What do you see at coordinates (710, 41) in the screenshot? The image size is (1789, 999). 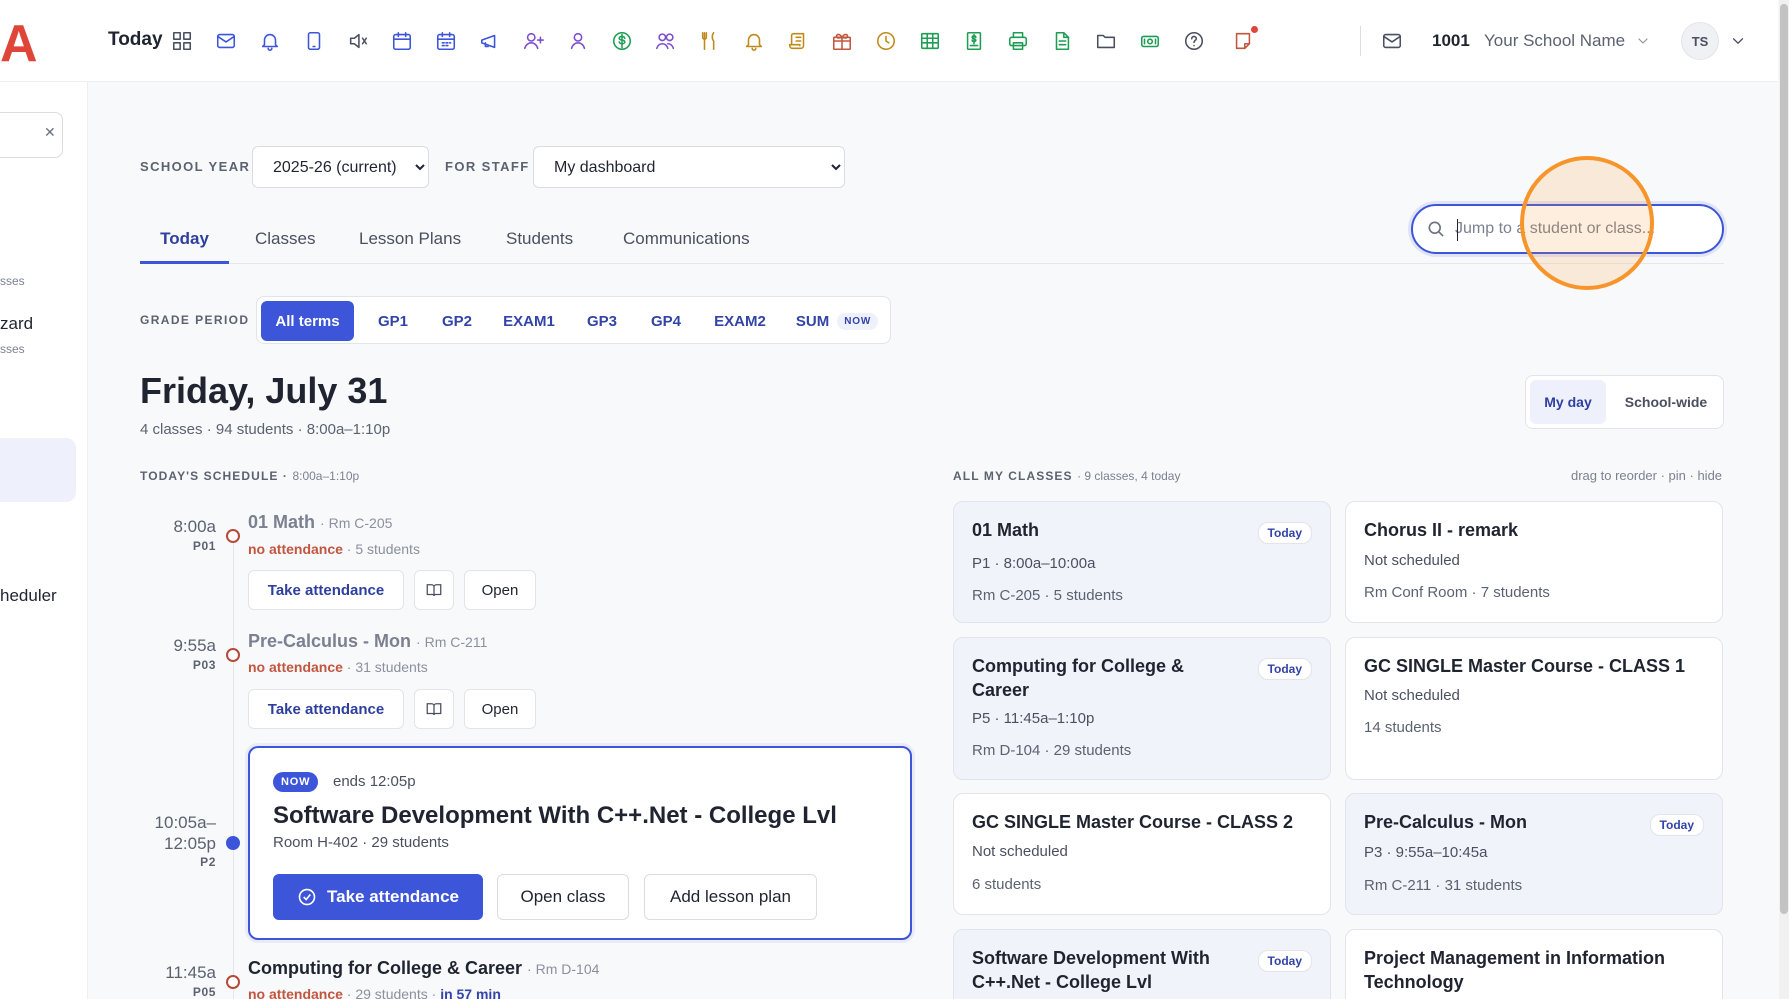 I see `utensils-icon` at bounding box center [710, 41].